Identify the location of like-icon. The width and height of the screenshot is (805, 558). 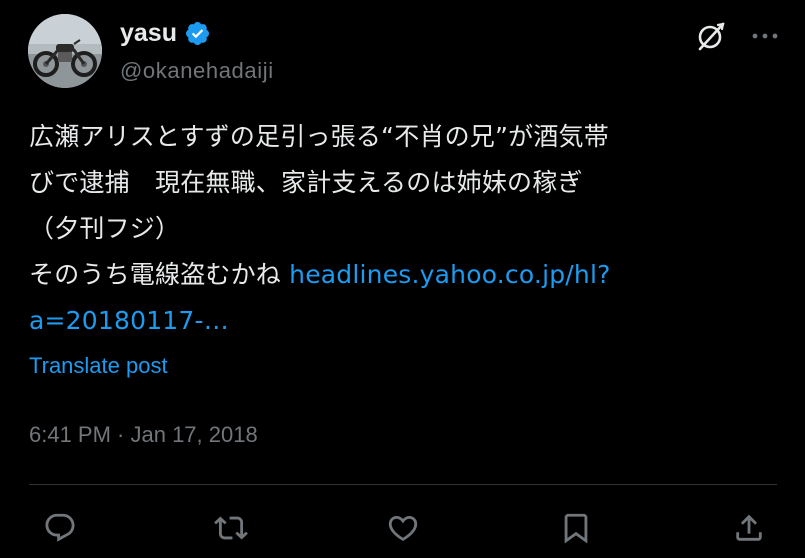
(403, 528).